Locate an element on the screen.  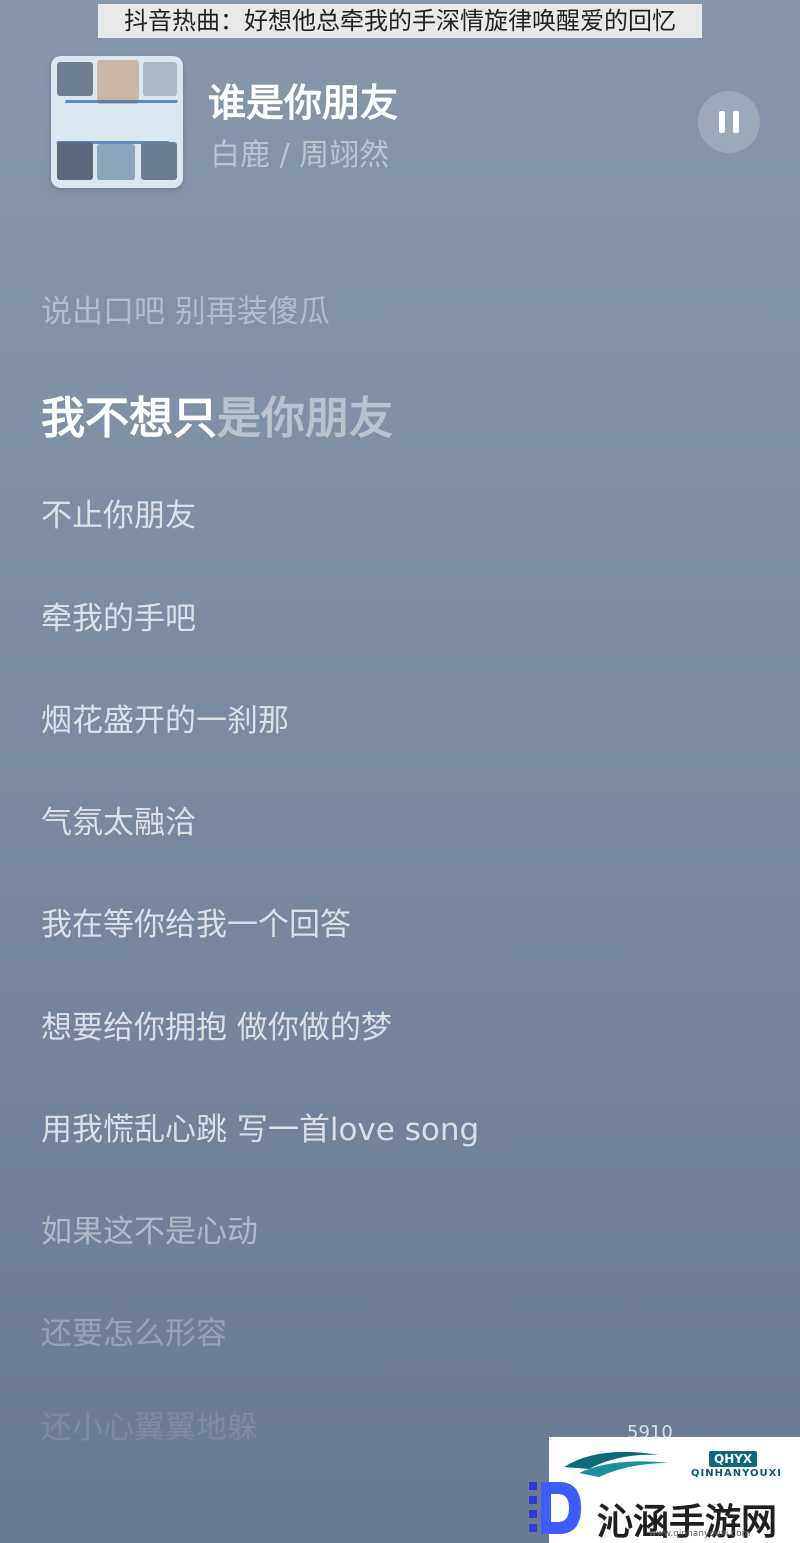
watermark-url: www.qinhanyouxi.com is located at coordinates (700, 1534).